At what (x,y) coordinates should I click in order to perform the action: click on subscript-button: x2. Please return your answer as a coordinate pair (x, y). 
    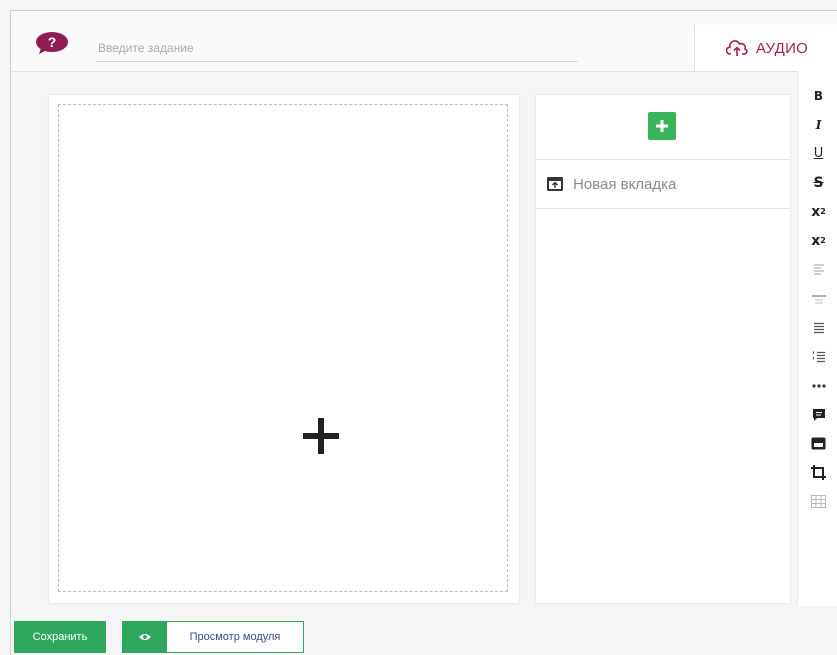
    Looking at the image, I should click on (817, 240).